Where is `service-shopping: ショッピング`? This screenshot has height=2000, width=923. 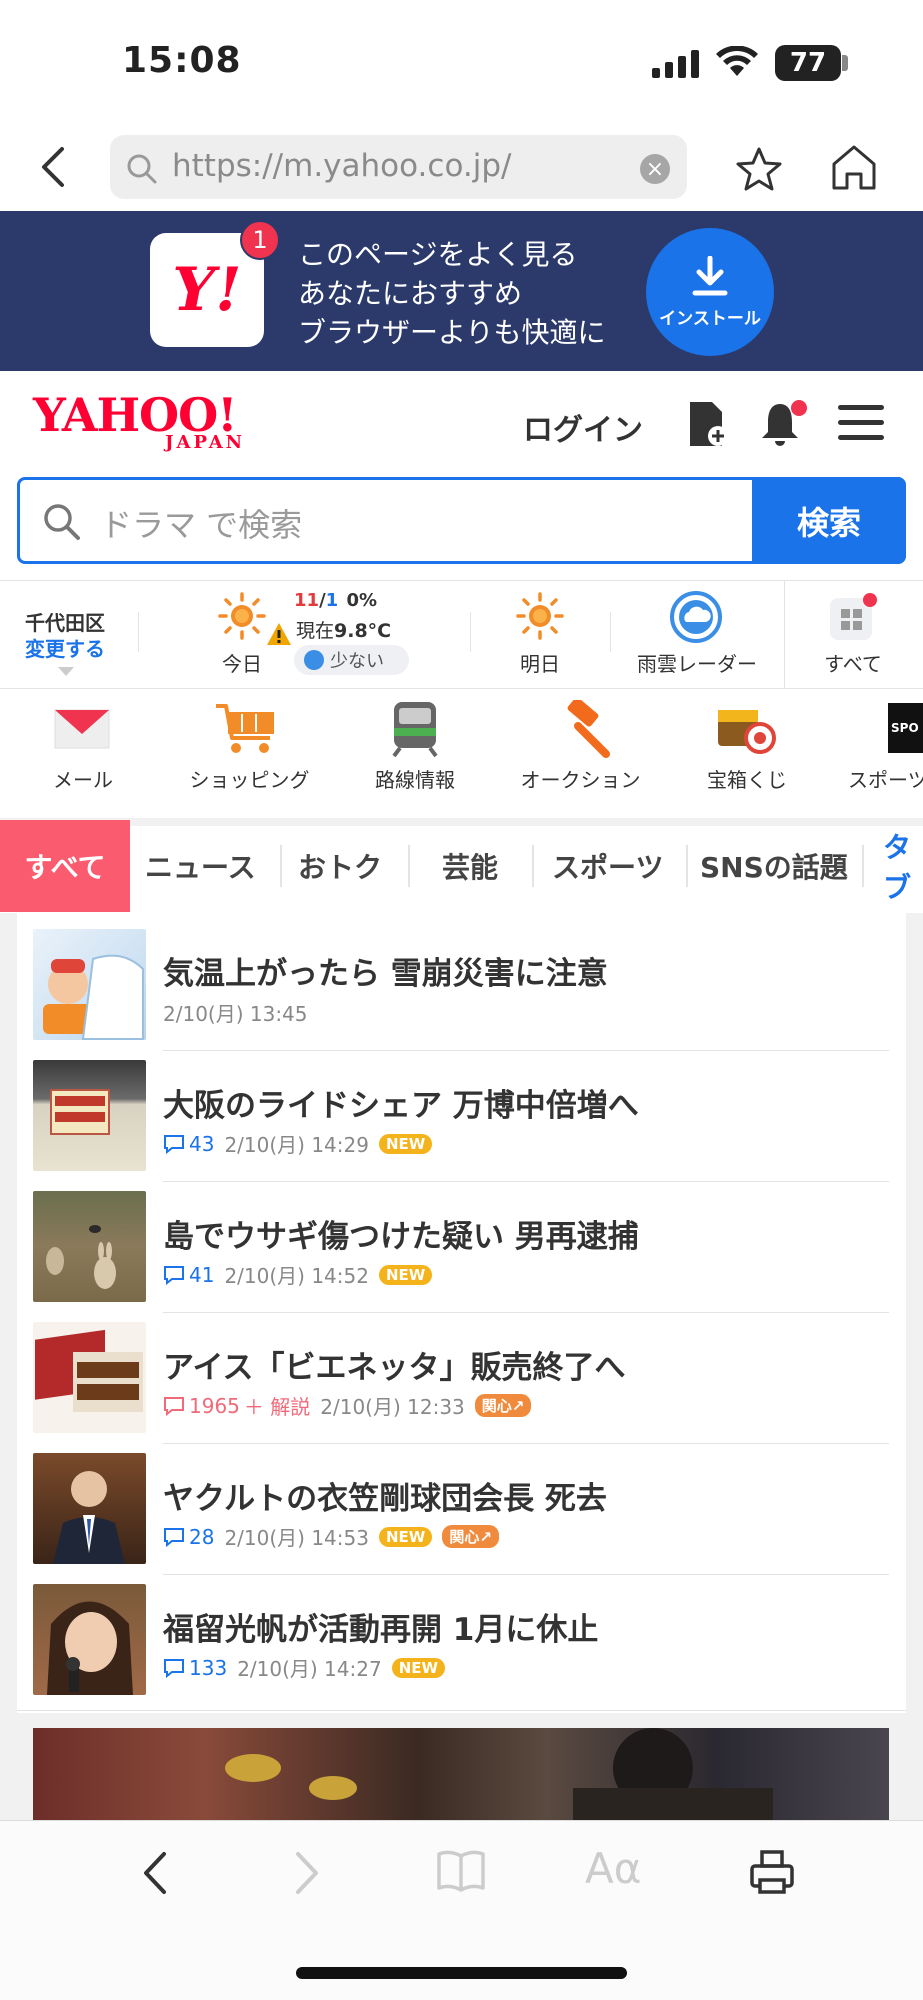 service-shopping: ショッピング is located at coordinates (249, 778).